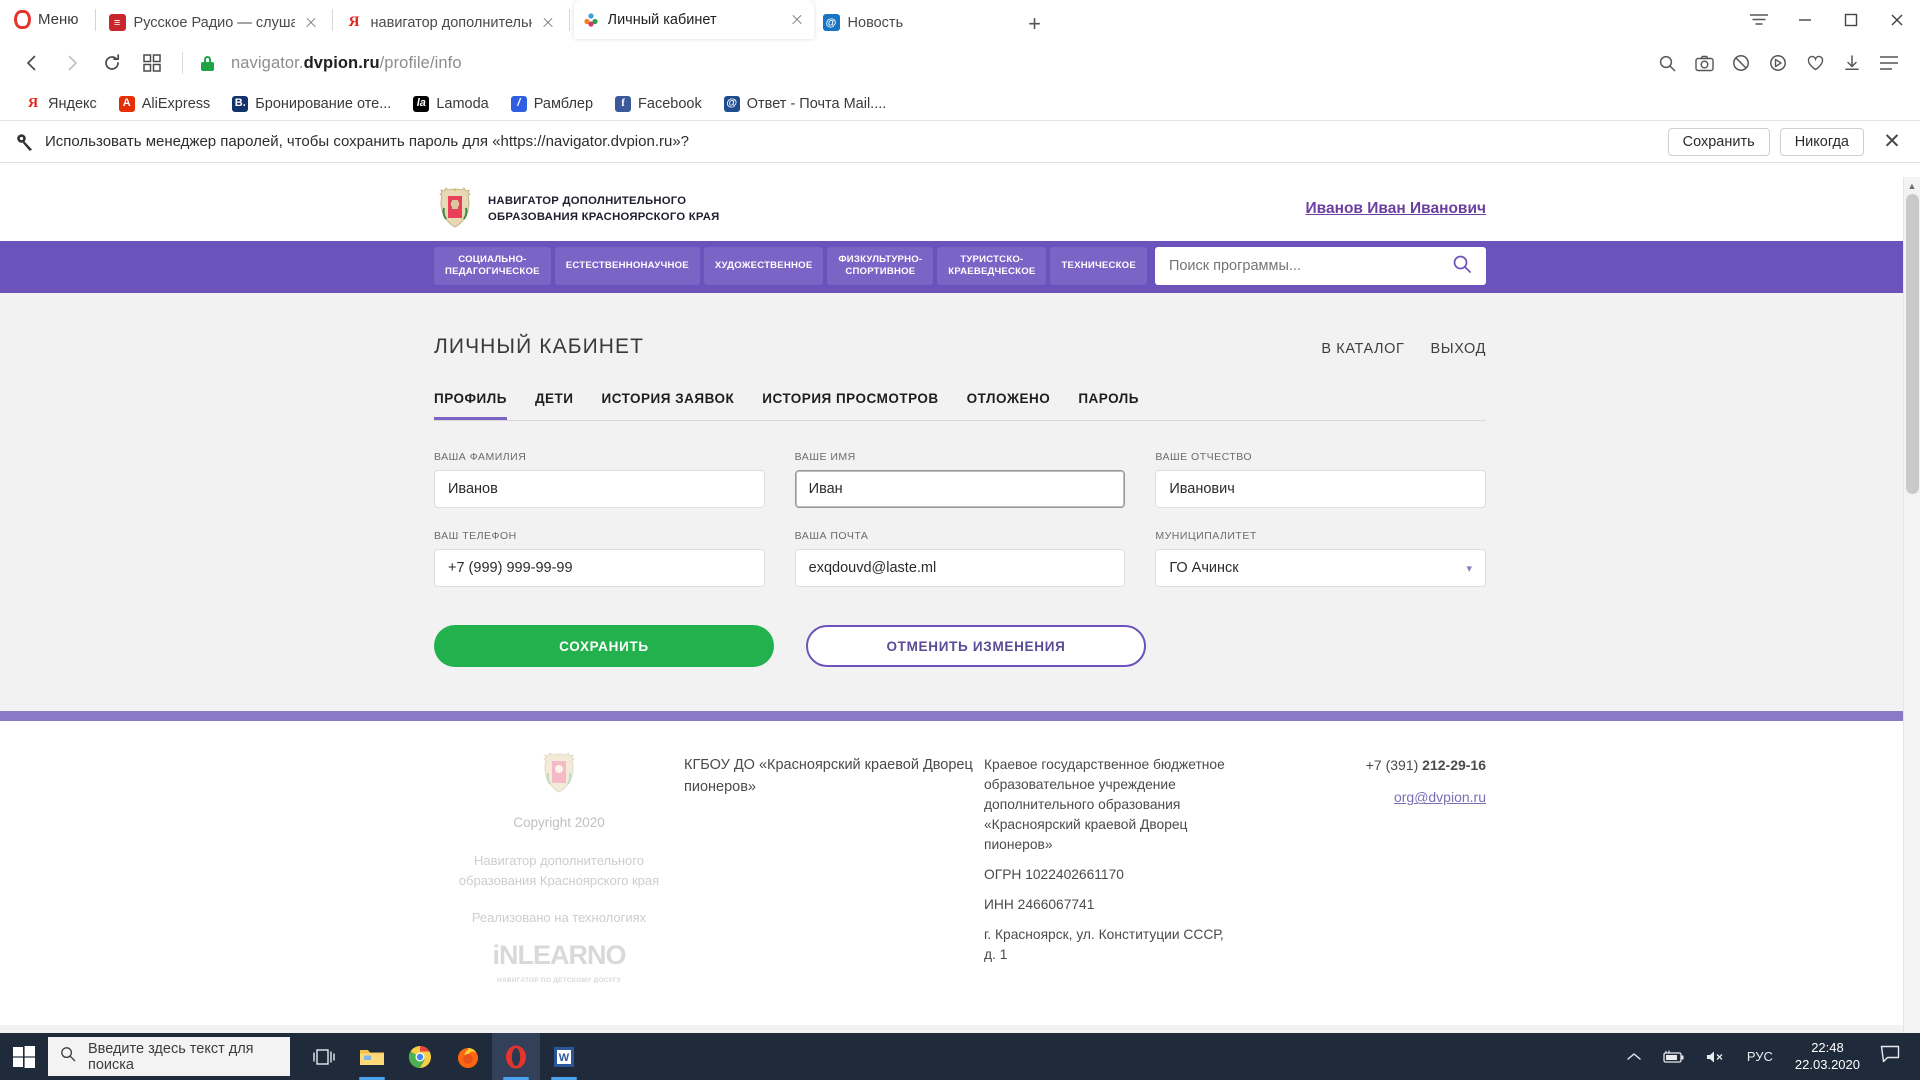 This screenshot has height=1080, width=1920. I want to click on program-search-box, so click(1320, 266).